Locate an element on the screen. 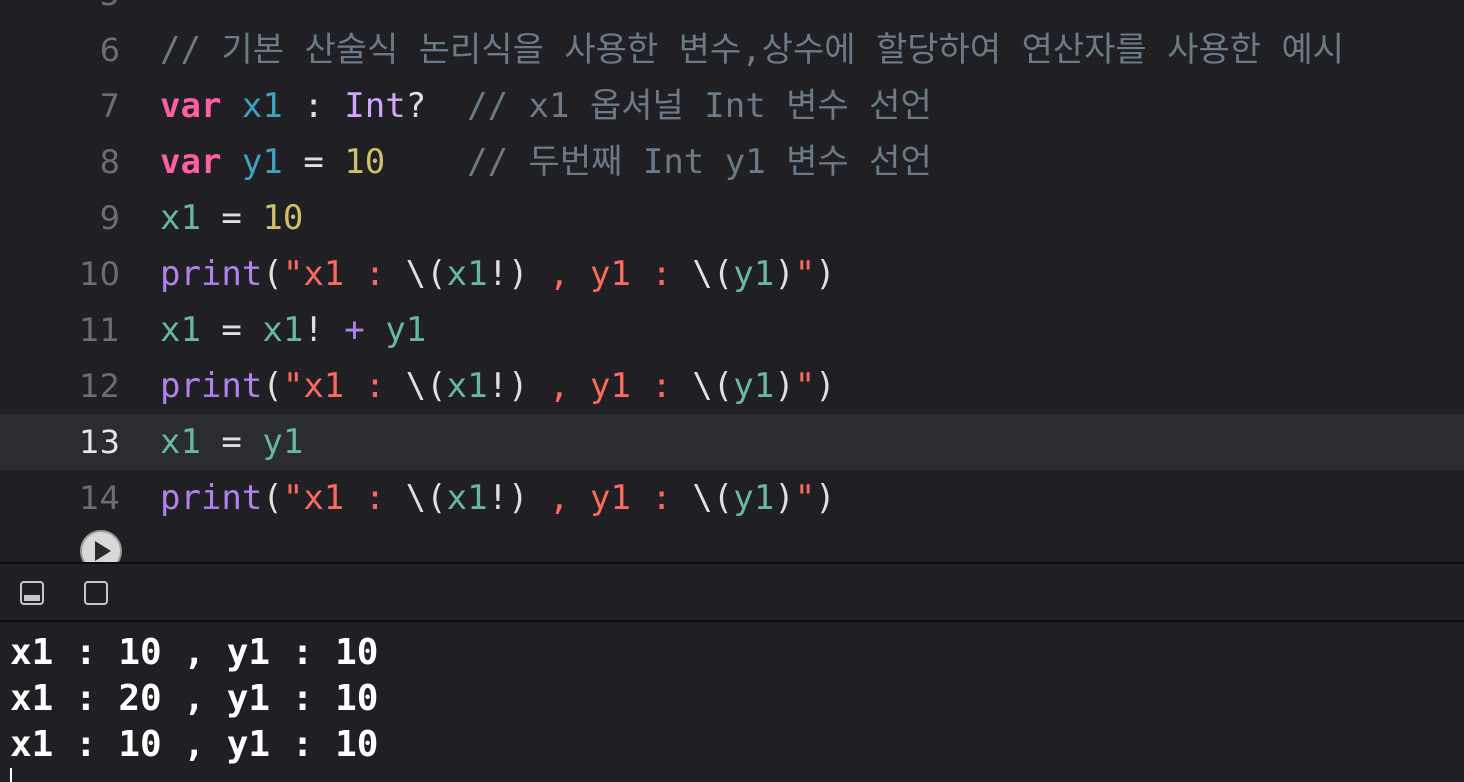 The height and width of the screenshot is (782, 1464). play-icon is located at coordinates (103, 551).